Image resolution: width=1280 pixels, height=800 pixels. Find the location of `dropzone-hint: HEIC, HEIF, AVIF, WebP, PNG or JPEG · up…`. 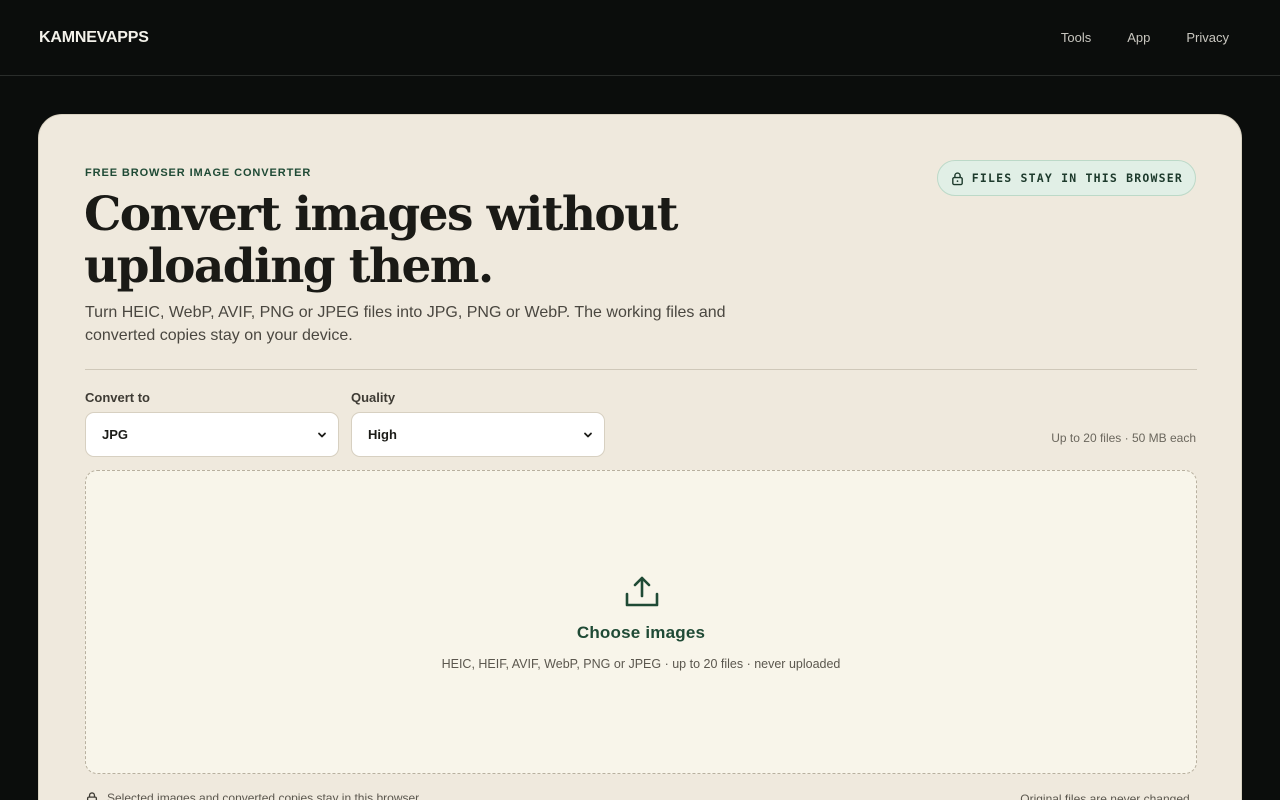

dropzone-hint: HEIC, HEIF, AVIF, WebP, PNG or JPEG · up… is located at coordinates (641, 664).